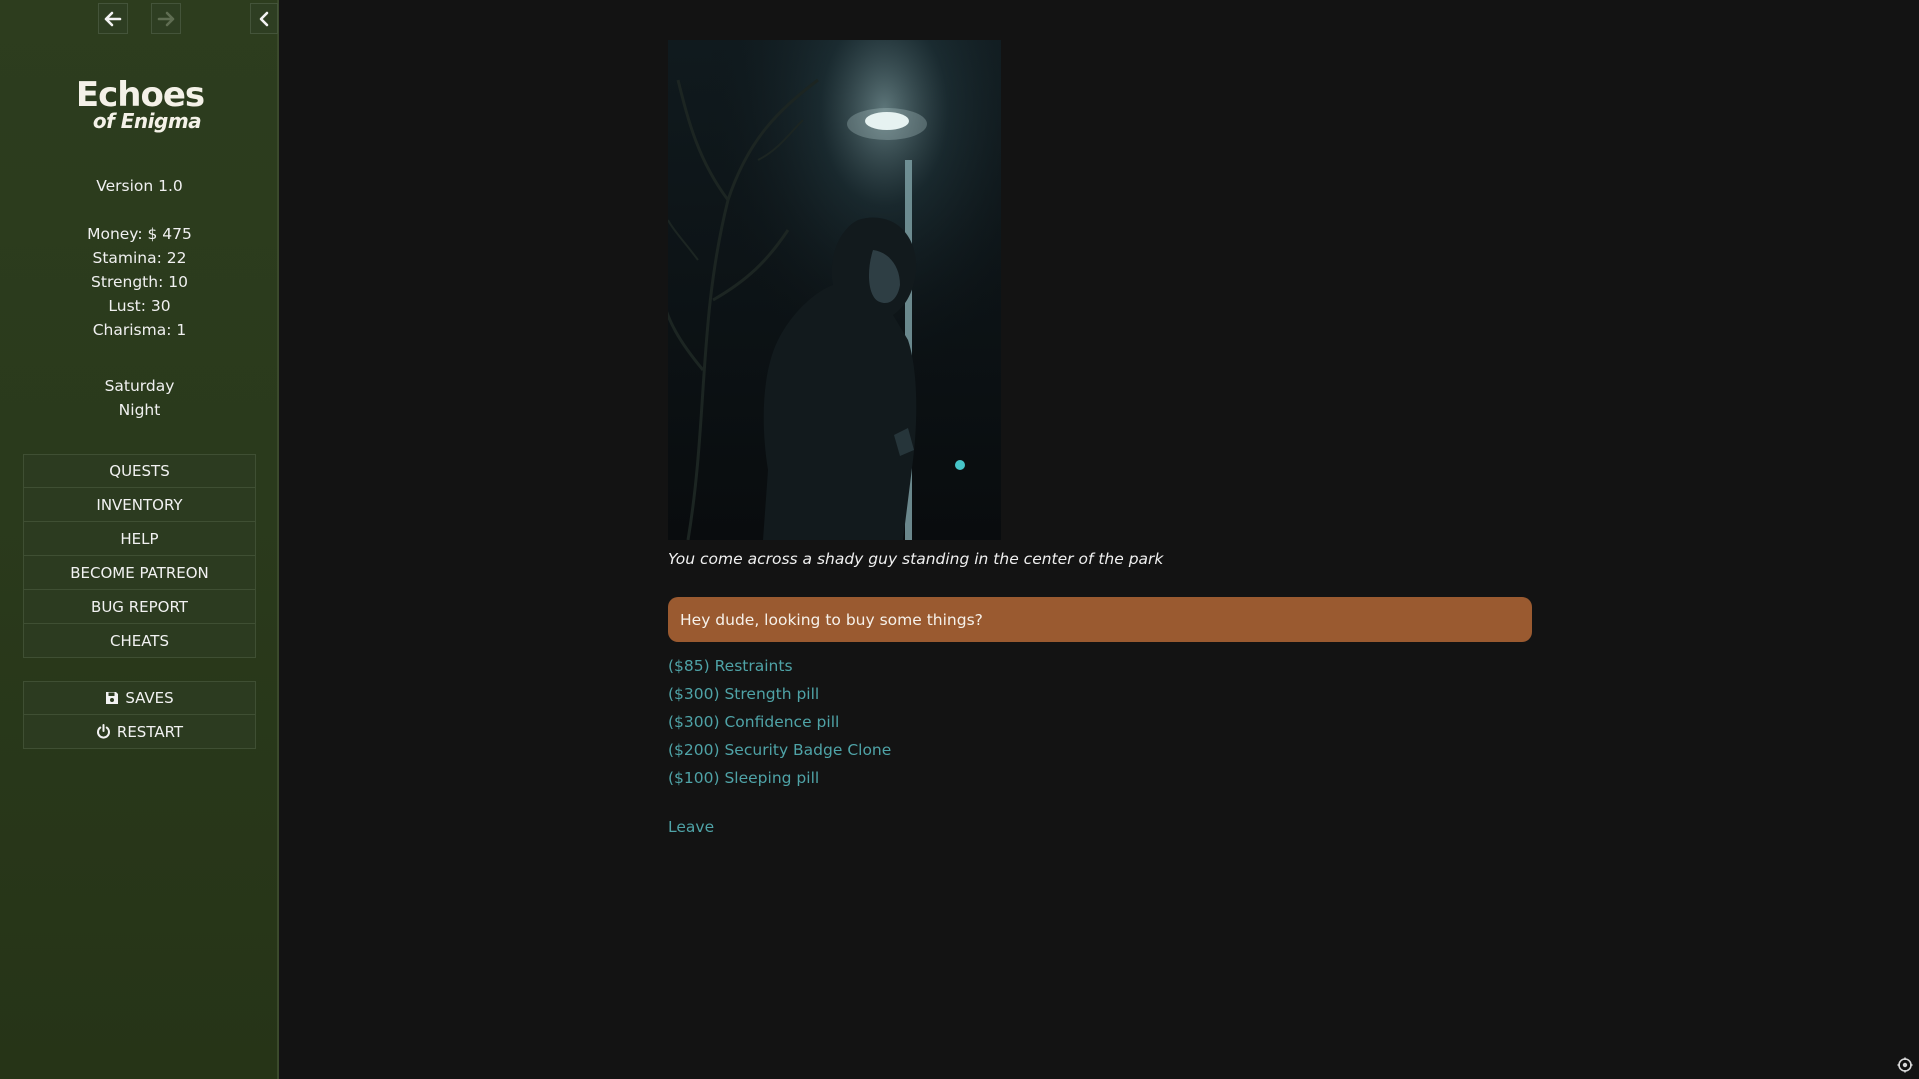  I want to click on sidebar-collapse-button, so click(264, 18).